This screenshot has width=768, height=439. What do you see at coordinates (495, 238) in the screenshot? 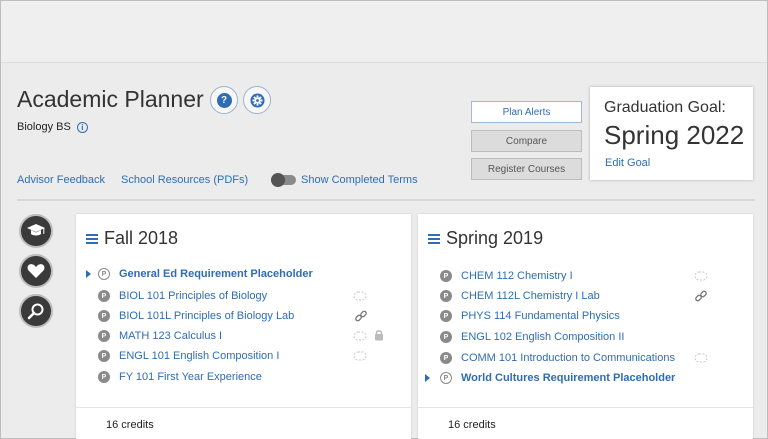
I see `term-name: Spring 2019` at bounding box center [495, 238].